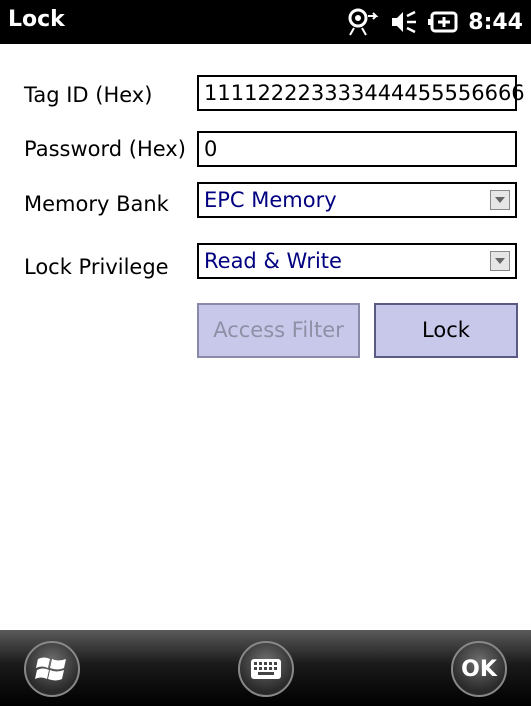 The image size is (531, 706). I want to click on ok-button: OK, so click(479, 669).